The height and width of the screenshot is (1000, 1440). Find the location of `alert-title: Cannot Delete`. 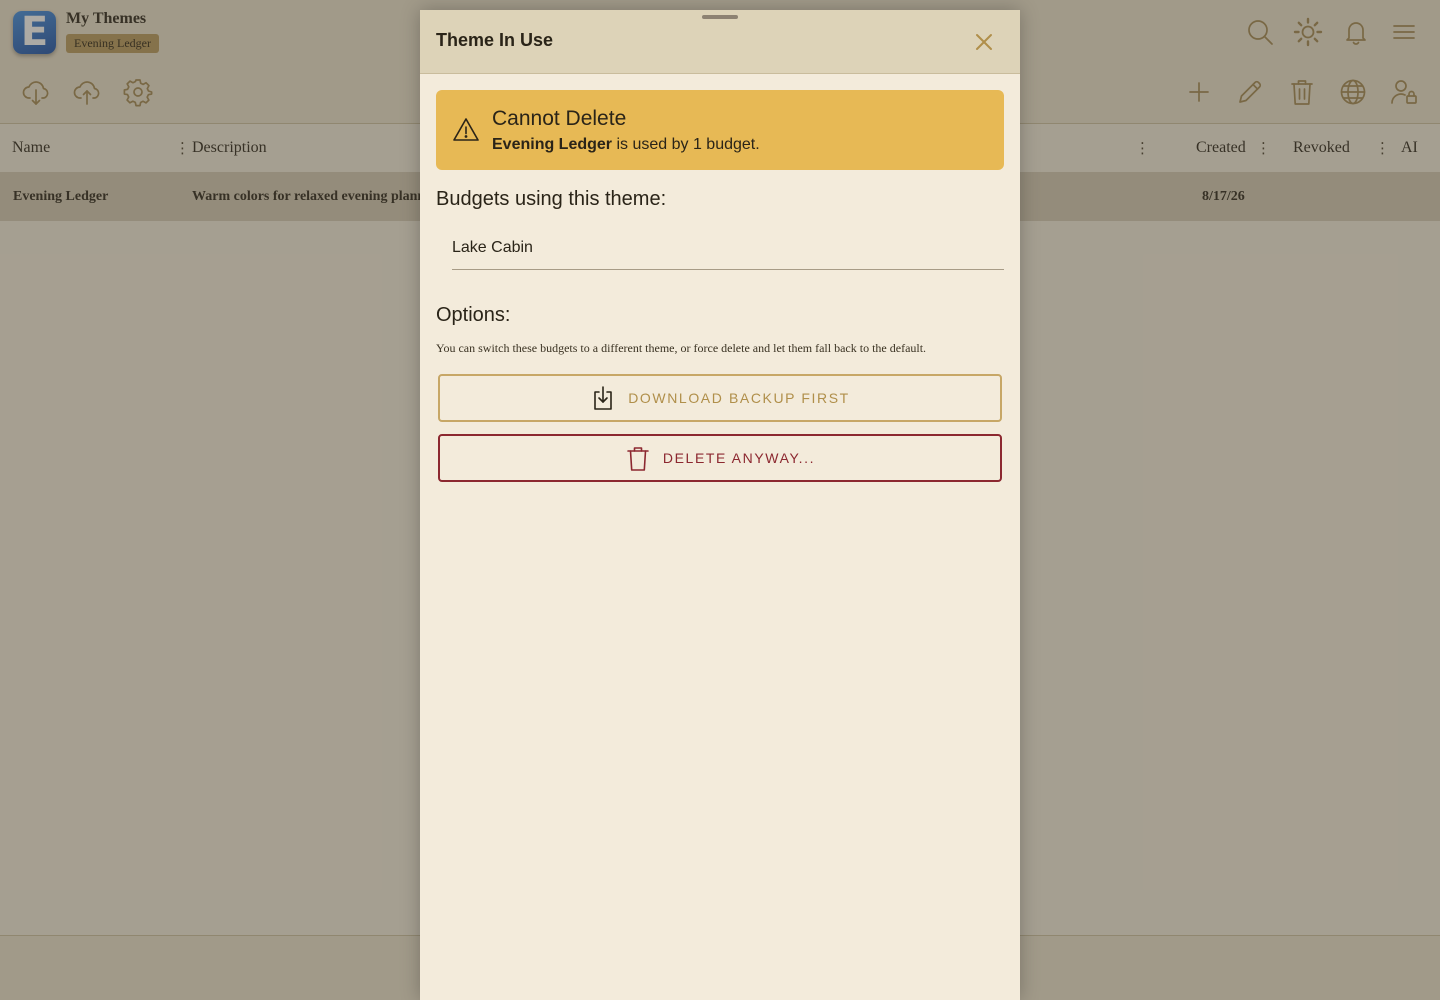

alert-title: Cannot Delete is located at coordinates (559, 118).